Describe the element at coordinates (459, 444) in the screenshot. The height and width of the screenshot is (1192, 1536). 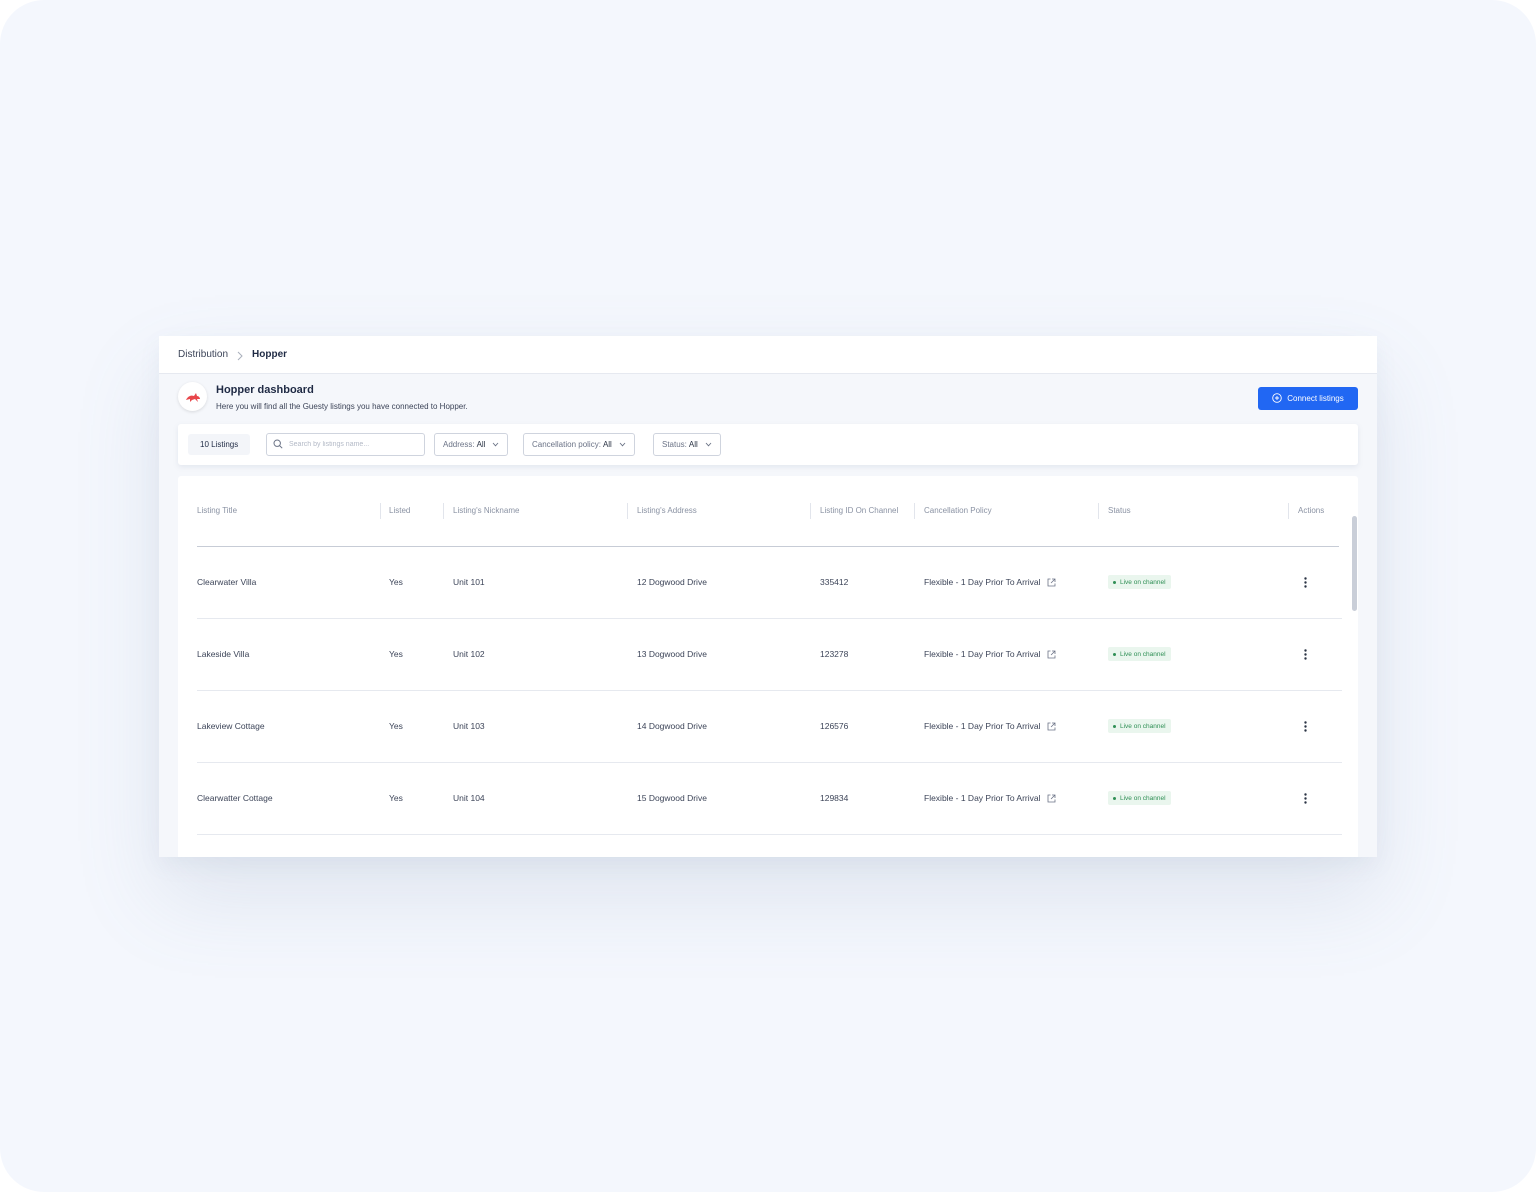
I see `address-filter-label: Address:` at that location.